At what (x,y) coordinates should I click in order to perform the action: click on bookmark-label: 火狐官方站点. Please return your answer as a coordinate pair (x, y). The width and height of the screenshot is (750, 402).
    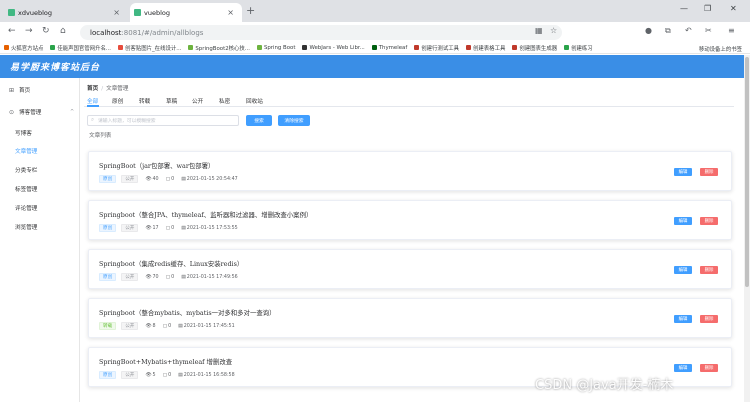
    Looking at the image, I should click on (27, 48).